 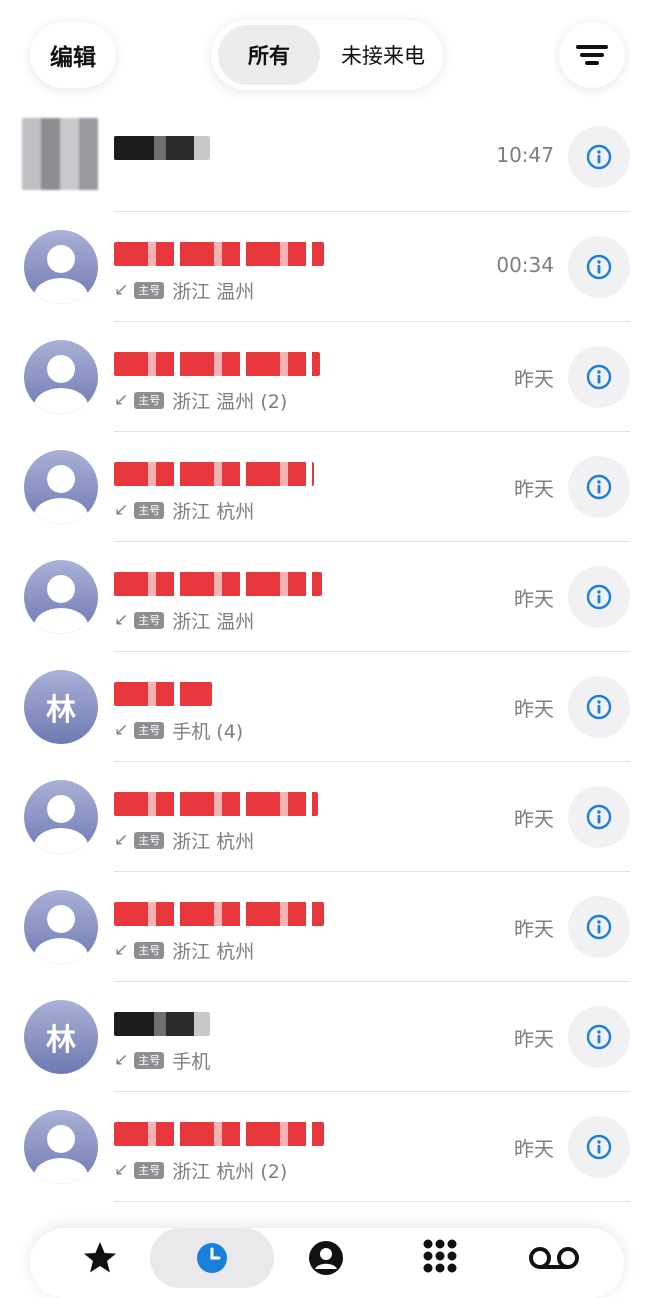 I want to click on call-location: 浙江 杭州 (2), so click(x=230, y=1171).